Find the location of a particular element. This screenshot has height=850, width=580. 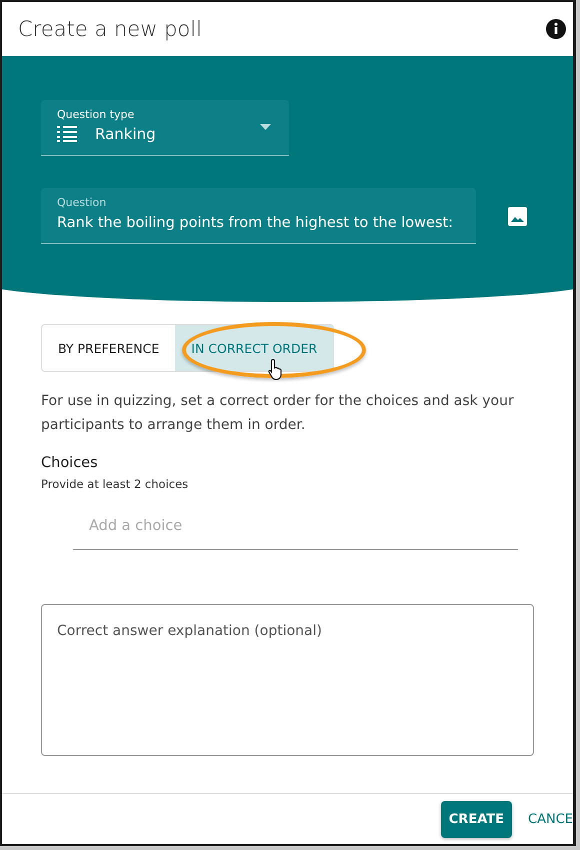

create-button: CREATE is located at coordinates (476, 819).